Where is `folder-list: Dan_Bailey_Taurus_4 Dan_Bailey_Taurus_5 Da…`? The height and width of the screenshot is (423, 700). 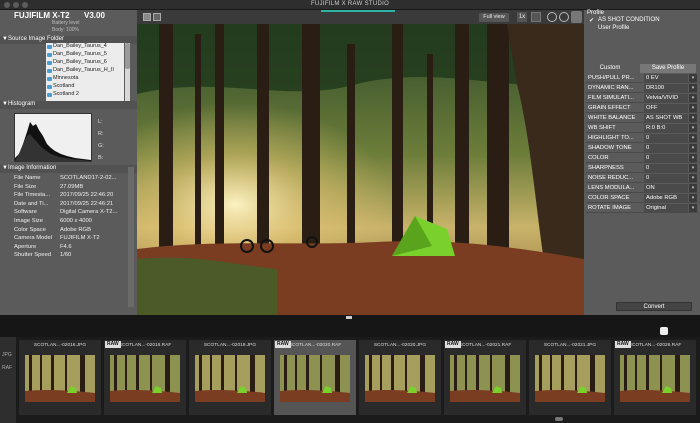
folder-list: Dan_Bailey_Taurus_4 Dan_Bailey_Taurus_5 Da… is located at coordinates (85, 72).